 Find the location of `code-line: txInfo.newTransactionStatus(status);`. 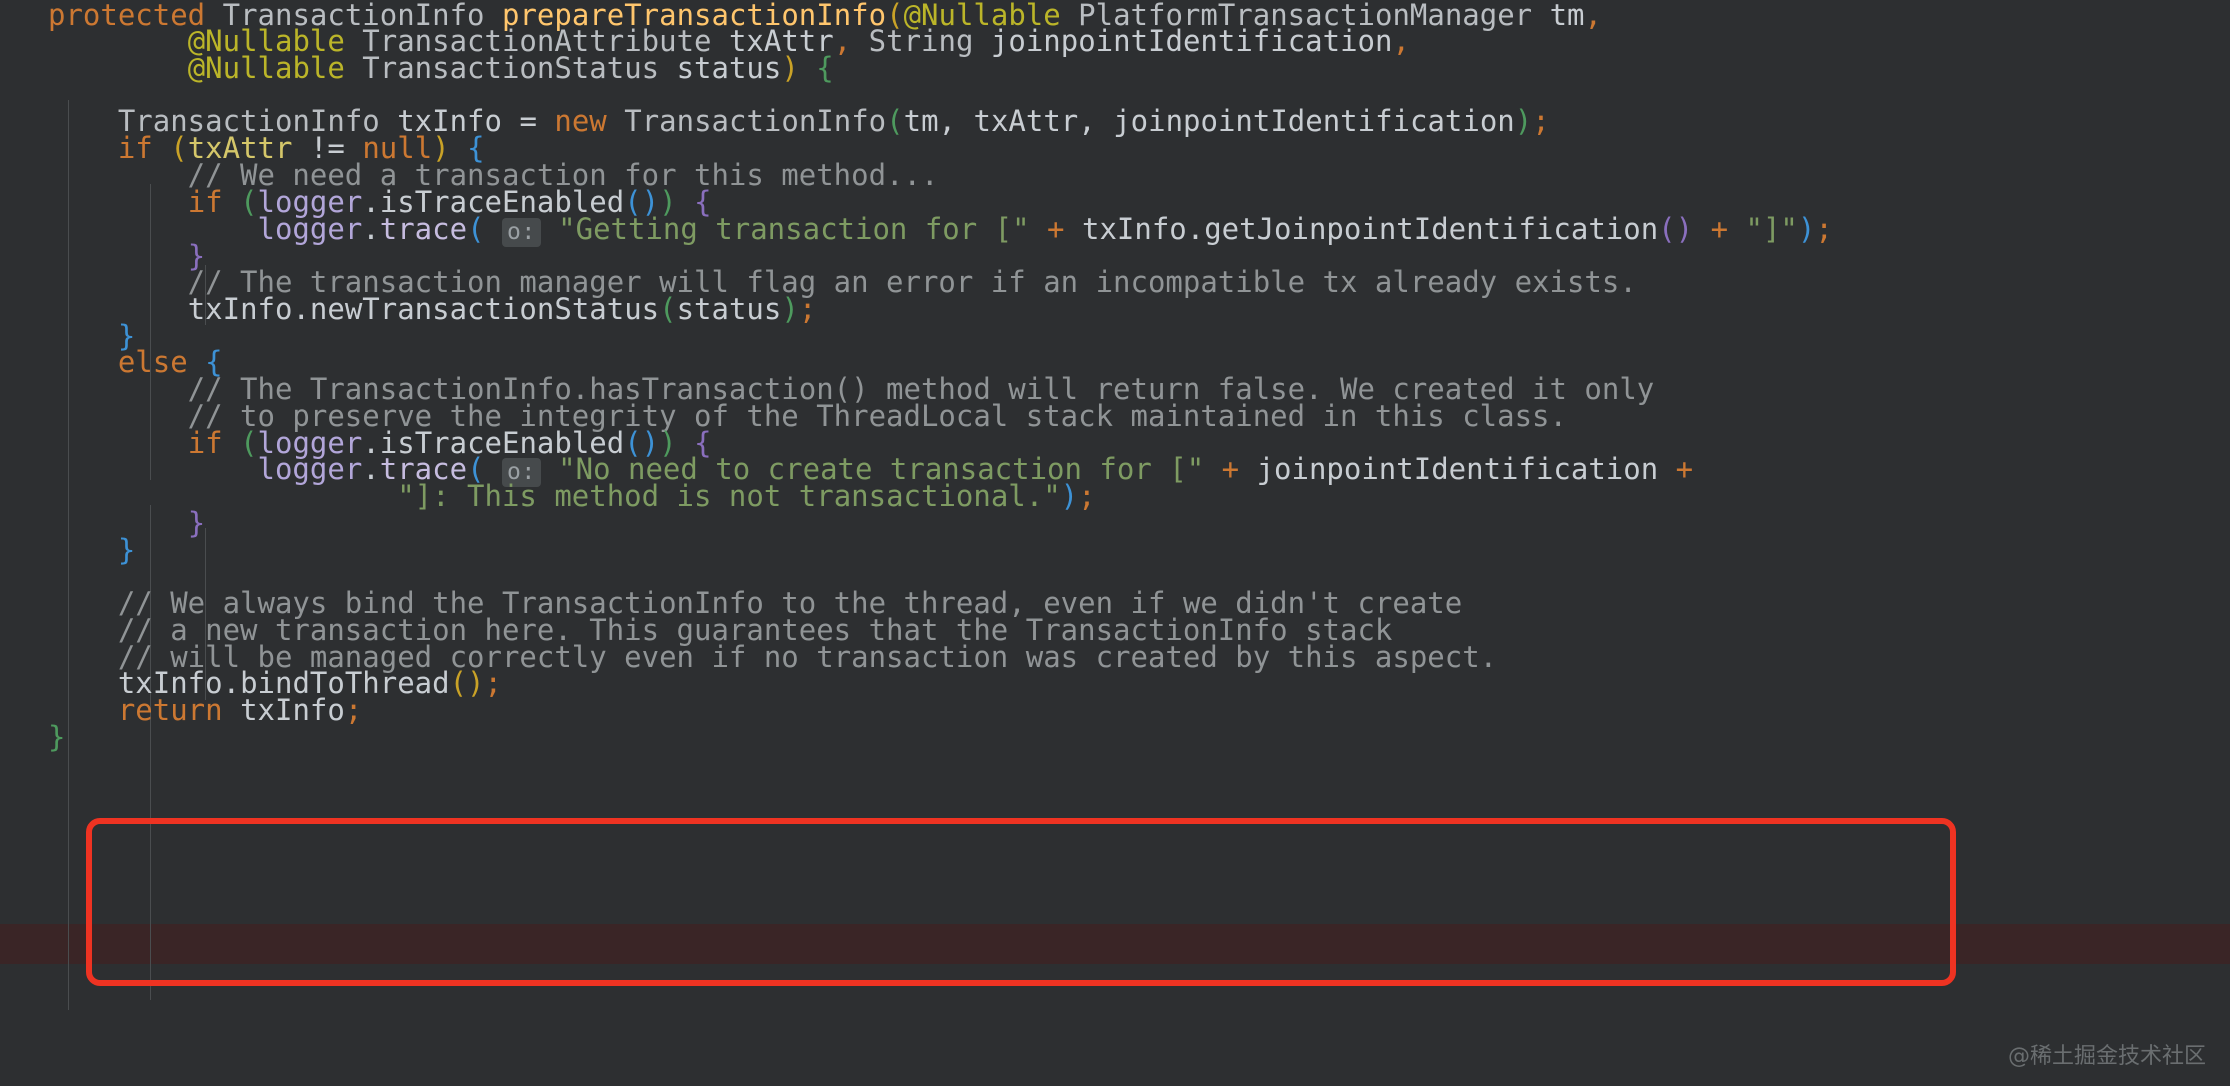

code-line: txInfo.newTransactionStatus(status); is located at coordinates (432, 310).